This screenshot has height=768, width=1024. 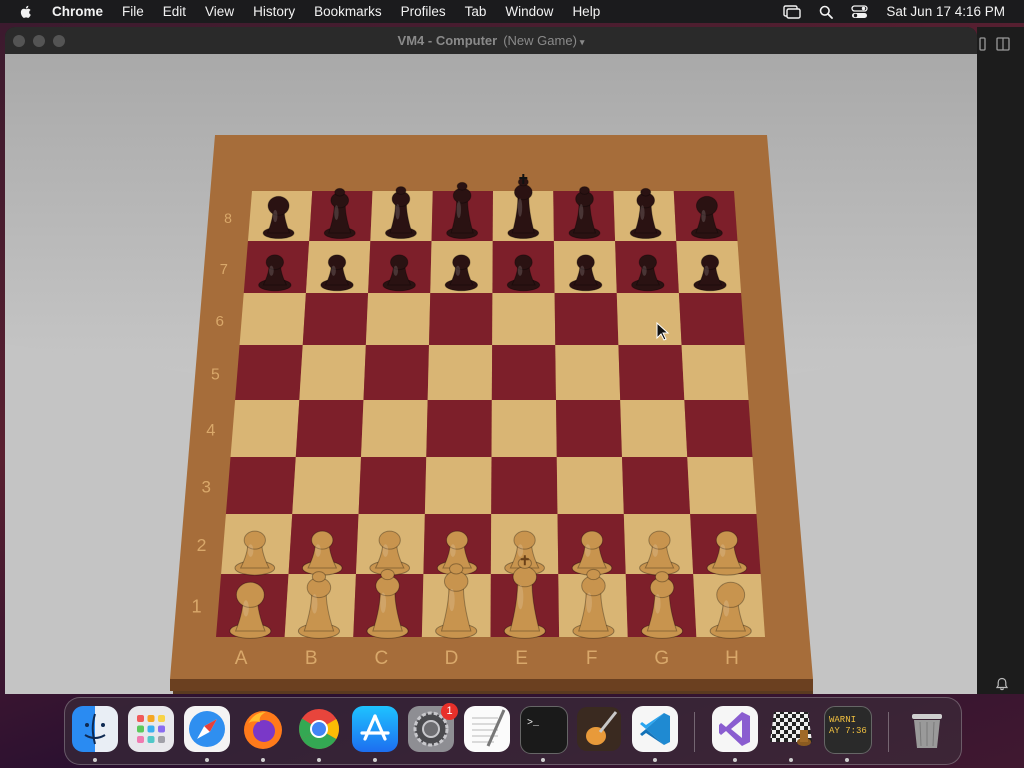 I want to click on chess-app-icon, so click(x=791, y=729).